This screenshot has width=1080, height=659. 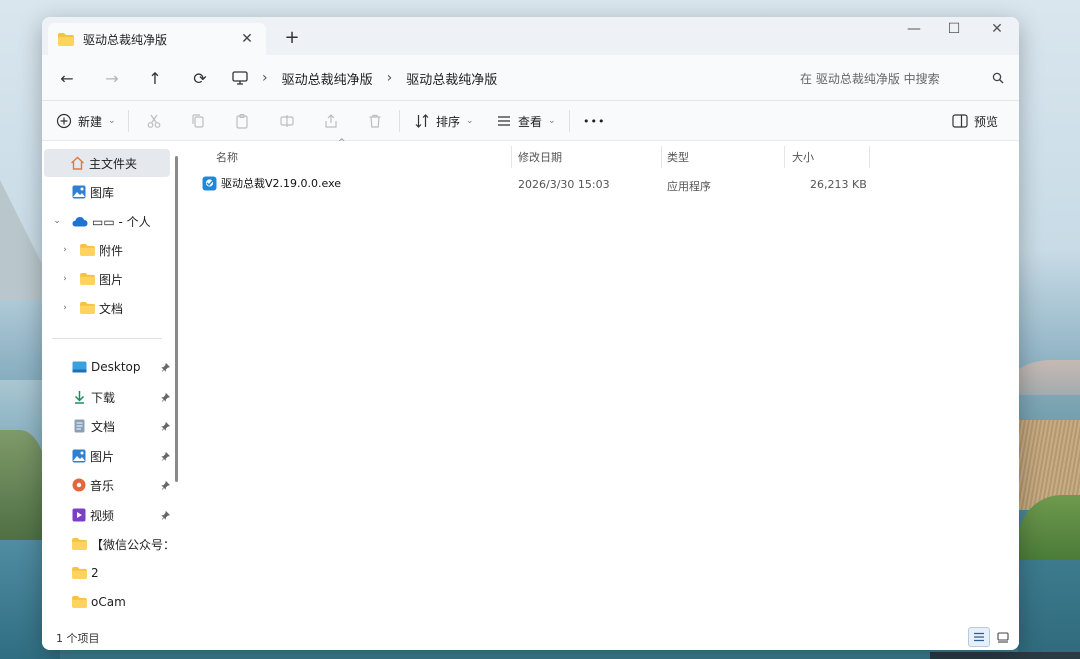 I want to click on column-label: 名称, so click(x=227, y=157).